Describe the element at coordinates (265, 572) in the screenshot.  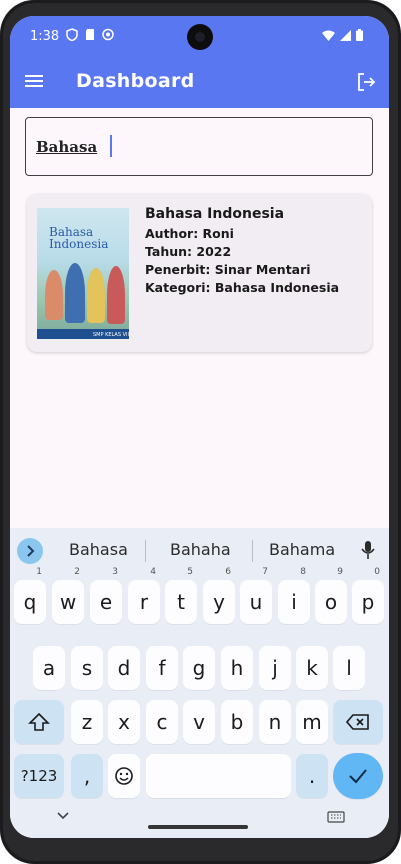
I see `key-hint: 7` at that location.